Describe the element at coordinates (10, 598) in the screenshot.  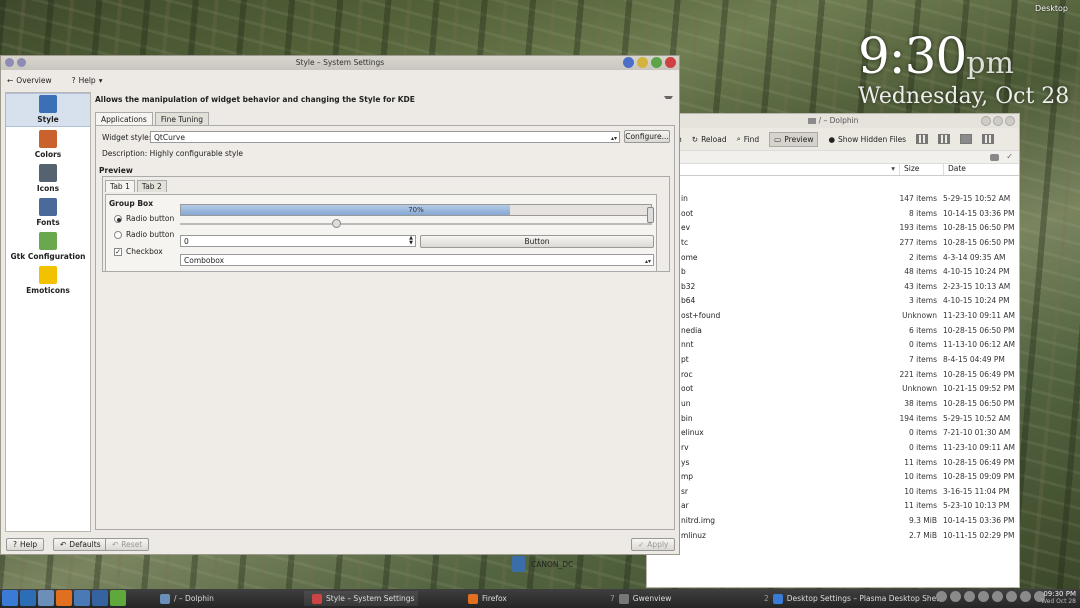
I see `kde-menu-icon` at that location.